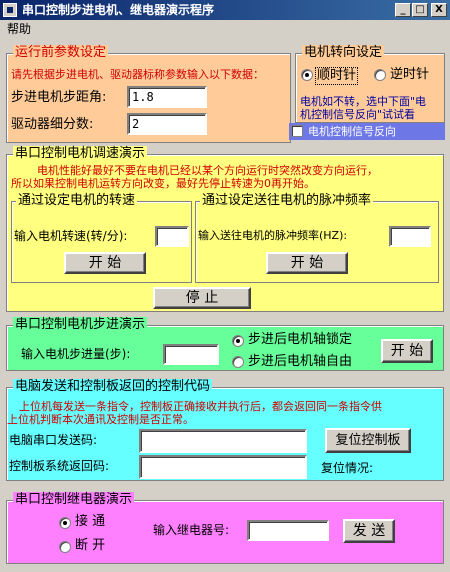 The width and height of the screenshot is (450, 572). I want to click on reverse-signal-label: 电机控制信号反向, so click(352, 132).